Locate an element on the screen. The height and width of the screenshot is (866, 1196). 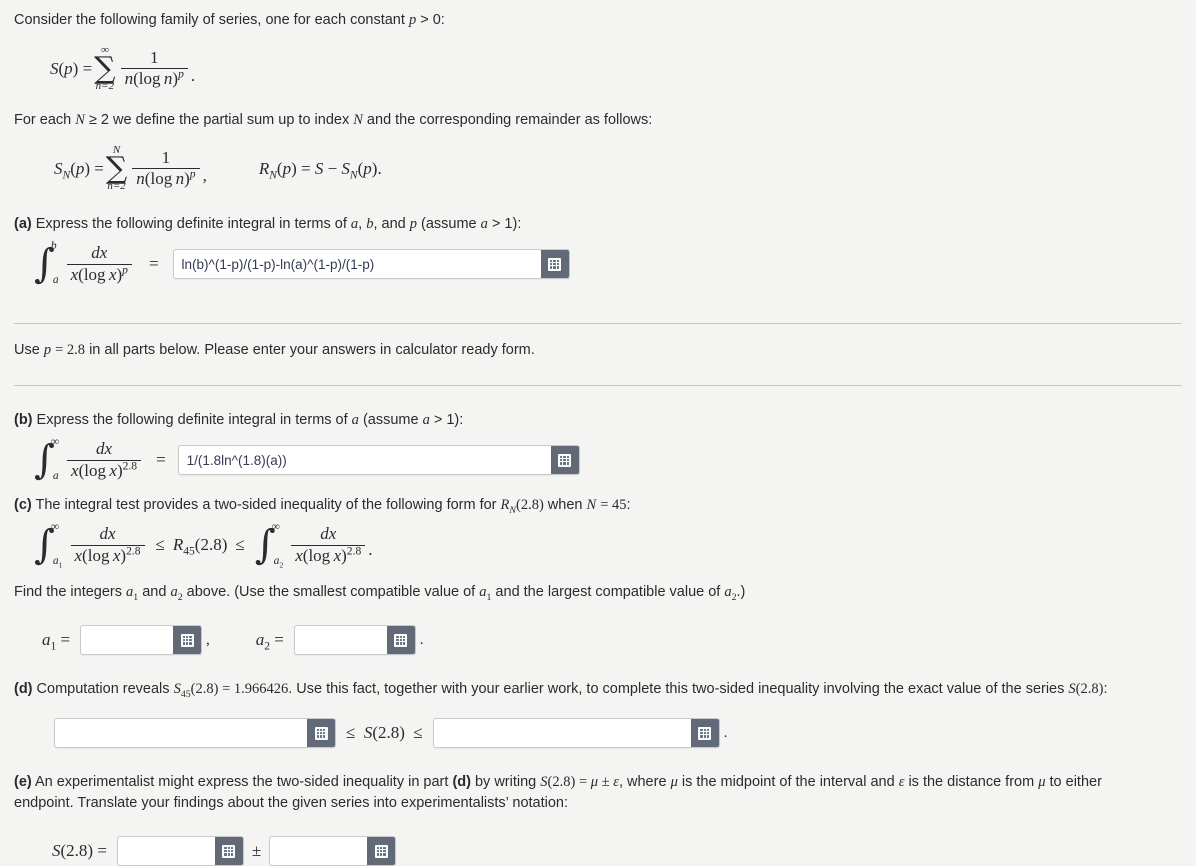
summation-symbol-2: N ∑ n=2 is located at coordinates (116, 168).